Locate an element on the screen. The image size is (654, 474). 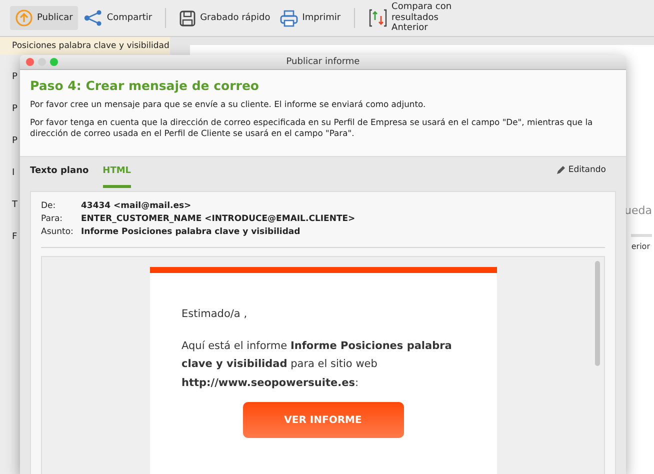
upload-icon is located at coordinates (24, 18).